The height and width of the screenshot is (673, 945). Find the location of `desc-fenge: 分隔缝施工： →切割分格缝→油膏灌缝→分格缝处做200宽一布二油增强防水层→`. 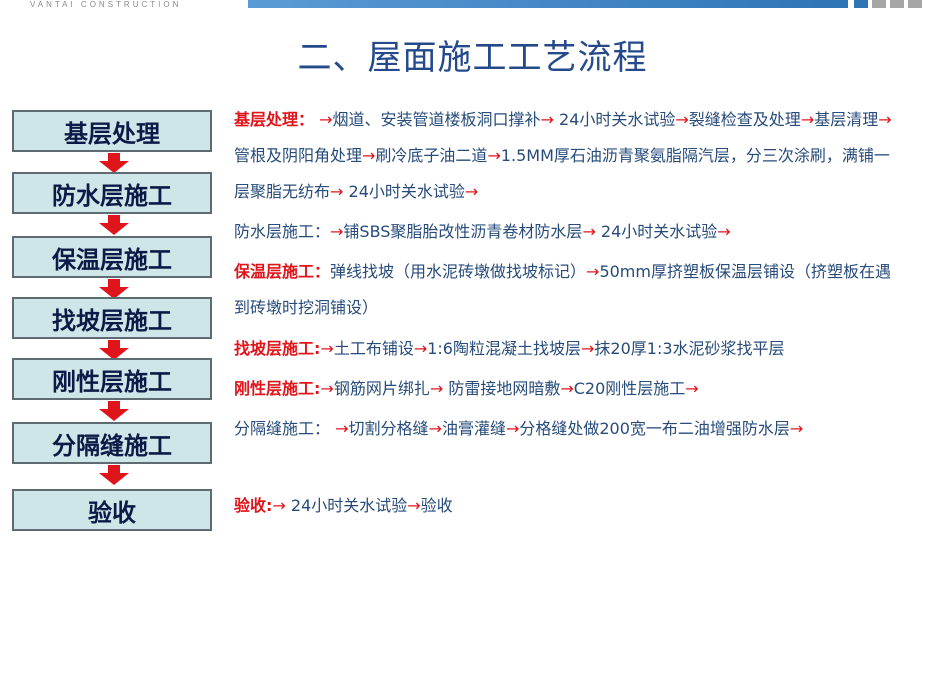

desc-fenge: 分隔缝施工： →切割分格缝→油膏灌缝→分格缝处做200宽一布二油增强防水层→ is located at coordinates (519, 428).